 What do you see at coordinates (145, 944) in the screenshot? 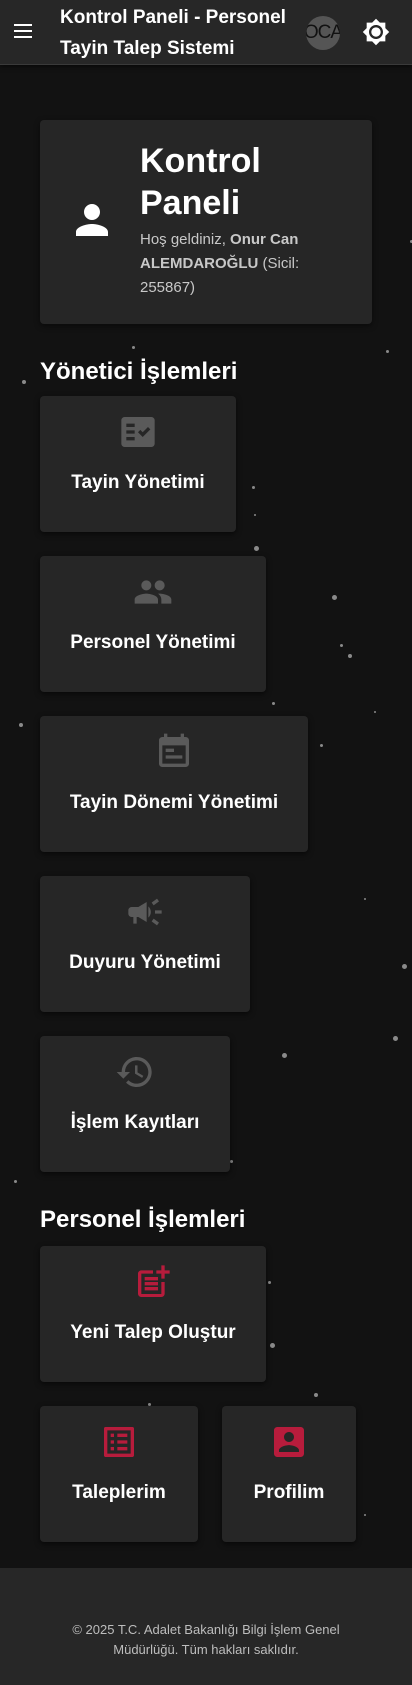
I see `tile-duyuru-yonetimi: Duyuru Yönetimi` at bounding box center [145, 944].